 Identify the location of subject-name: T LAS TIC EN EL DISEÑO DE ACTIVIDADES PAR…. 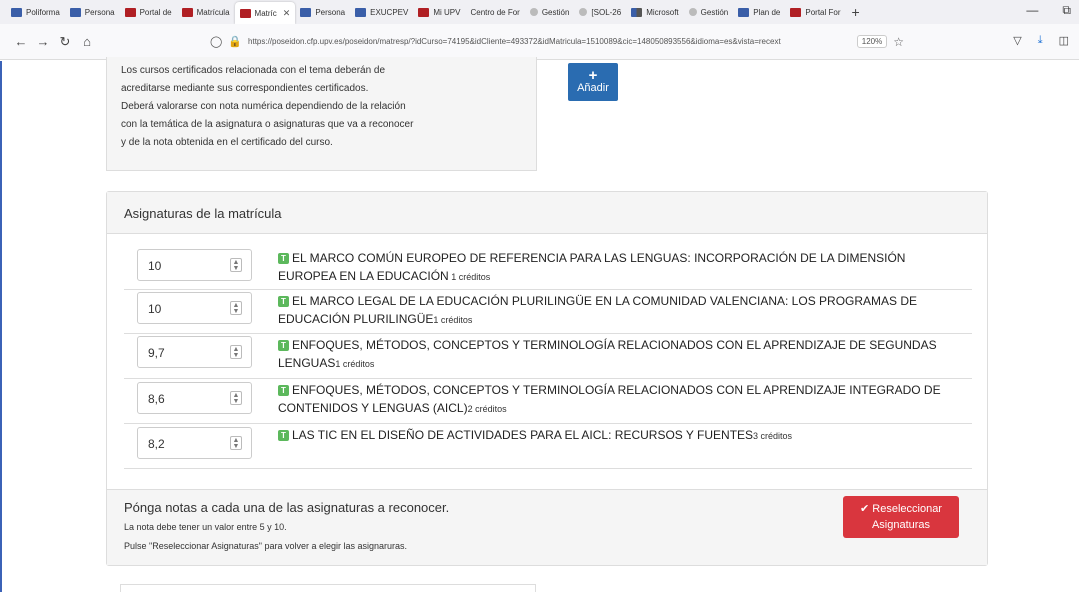
(618, 435).